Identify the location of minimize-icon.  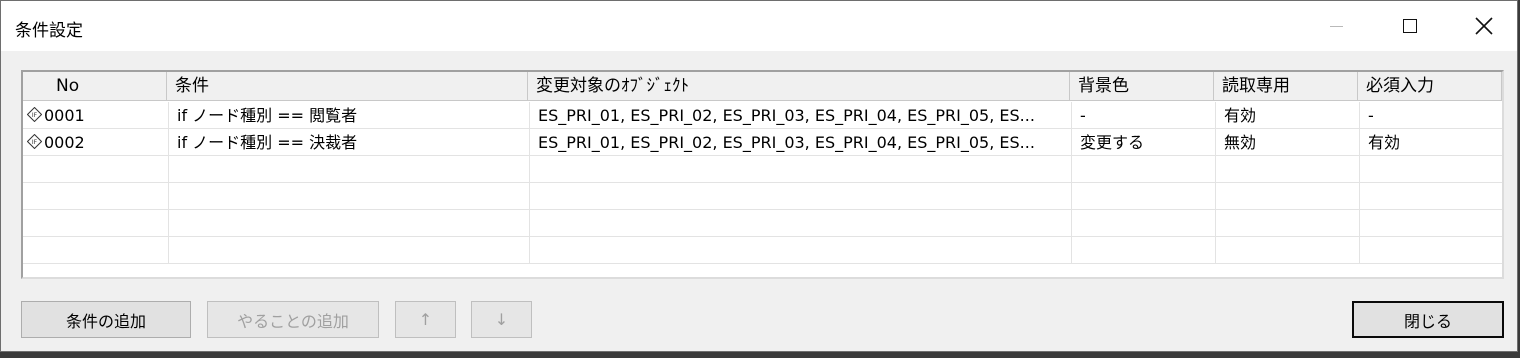
(1336, 26).